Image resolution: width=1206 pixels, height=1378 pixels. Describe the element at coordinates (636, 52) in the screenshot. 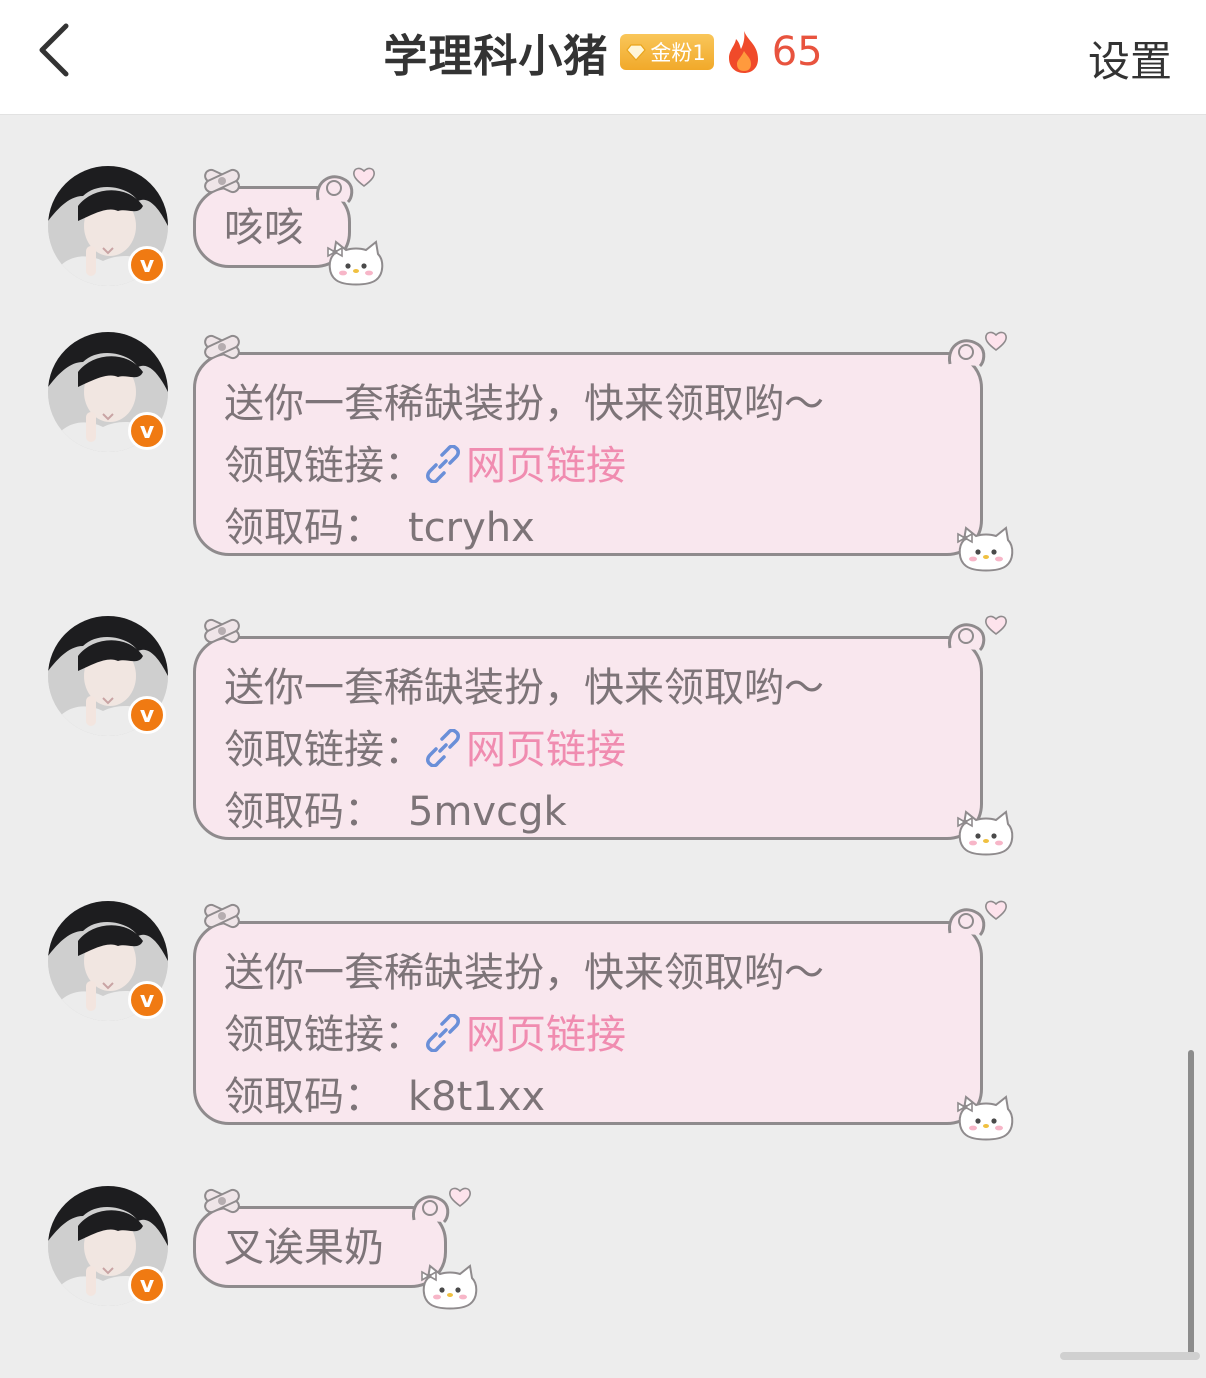

I see `diamond-icon` at that location.